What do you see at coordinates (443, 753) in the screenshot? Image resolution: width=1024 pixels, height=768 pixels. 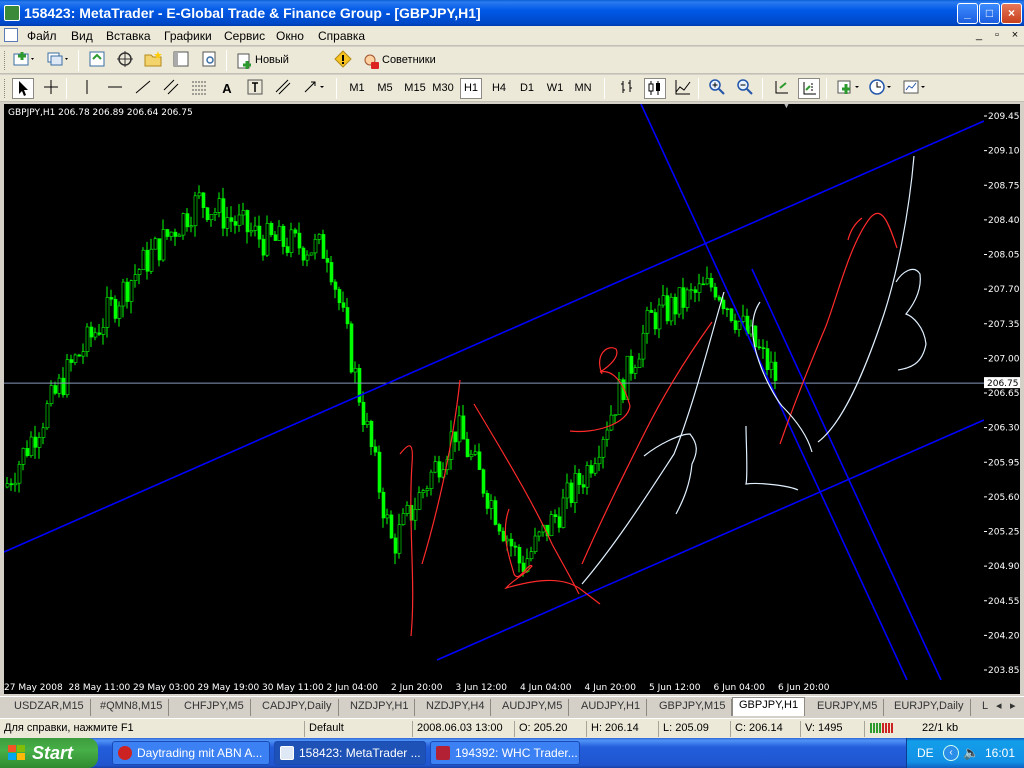 I see `whc-trader-icon` at bounding box center [443, 753].